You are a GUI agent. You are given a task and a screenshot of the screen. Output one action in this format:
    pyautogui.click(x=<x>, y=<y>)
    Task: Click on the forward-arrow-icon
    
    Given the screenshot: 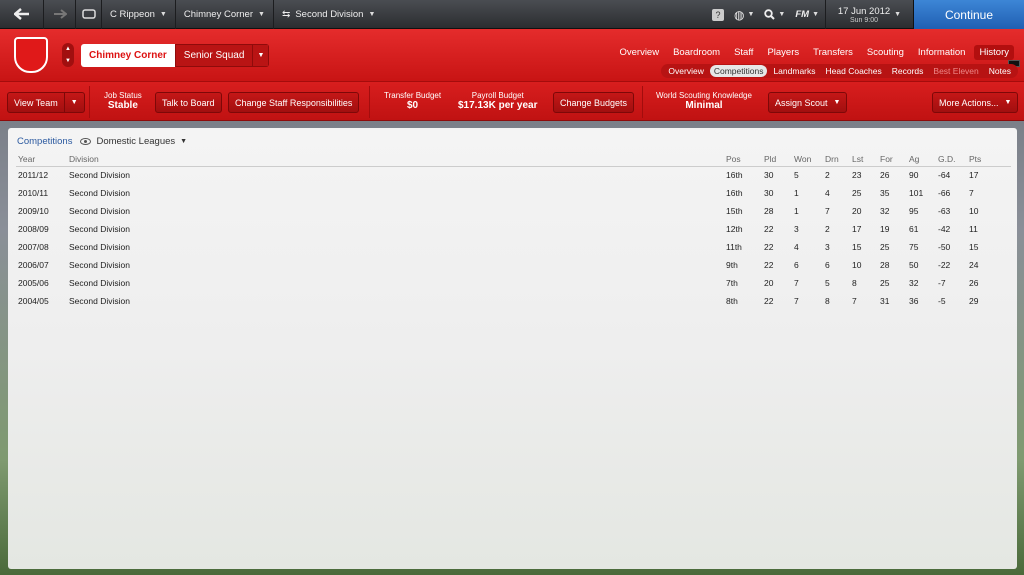 What is the action you would take?
    pyautogui.click(x=60, y=14)
    